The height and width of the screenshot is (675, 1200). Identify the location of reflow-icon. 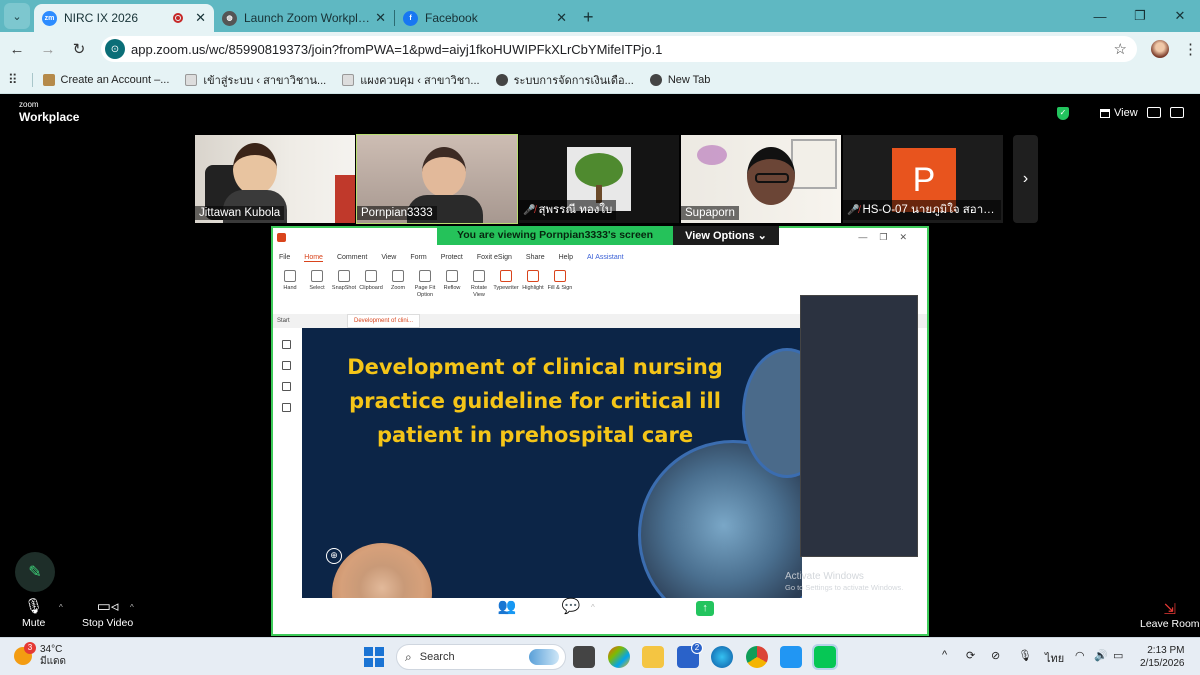
(452, 276).